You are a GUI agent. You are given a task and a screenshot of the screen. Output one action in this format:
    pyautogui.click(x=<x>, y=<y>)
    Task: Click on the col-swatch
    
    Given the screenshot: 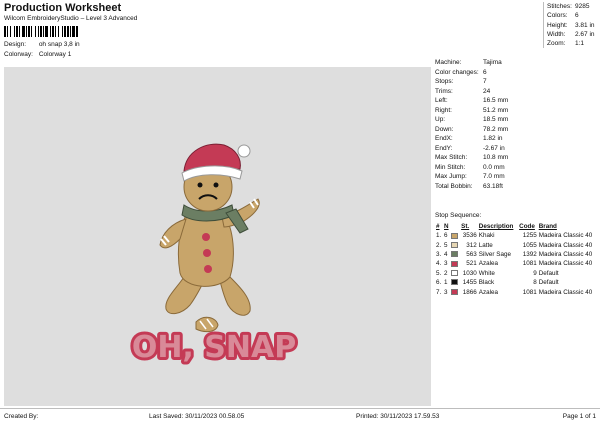 What is the action you would take?
    pyautogui.click(x=455, y=226)
    